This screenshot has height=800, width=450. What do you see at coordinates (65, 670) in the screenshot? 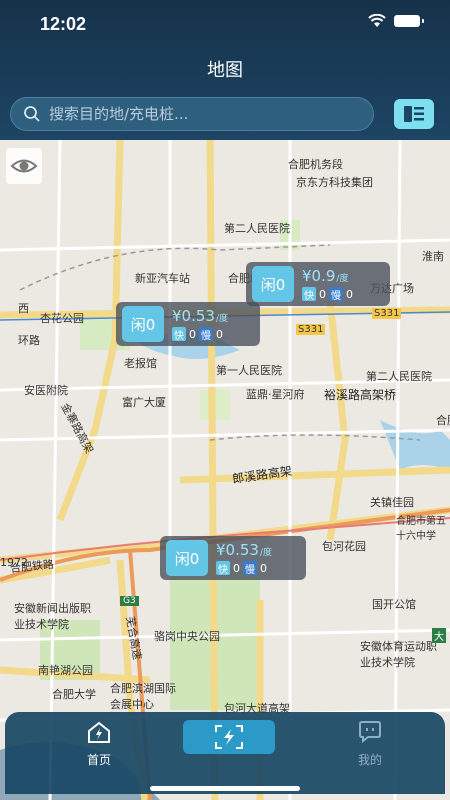
I see `map-label: 南艳湖公园` at bounding box center [65, 670].